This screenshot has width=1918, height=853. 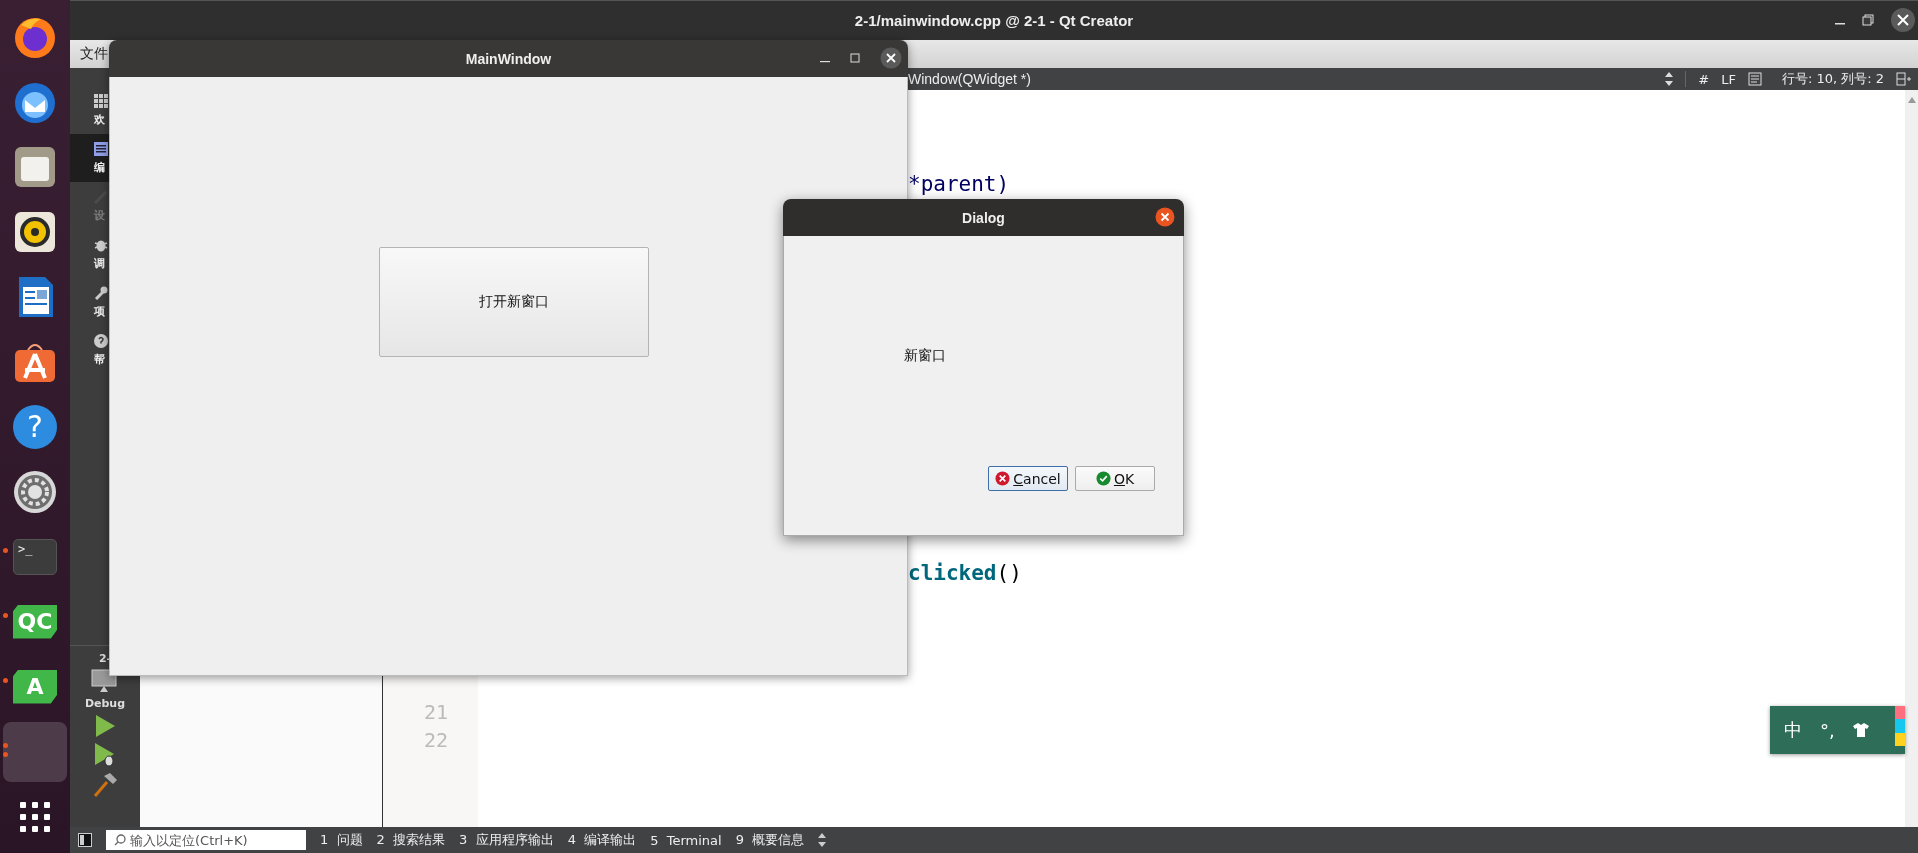 What do you see at coordinates (105, 681) in the screenshot?
I see `monitor-icon` at bounding box center [105, 681].